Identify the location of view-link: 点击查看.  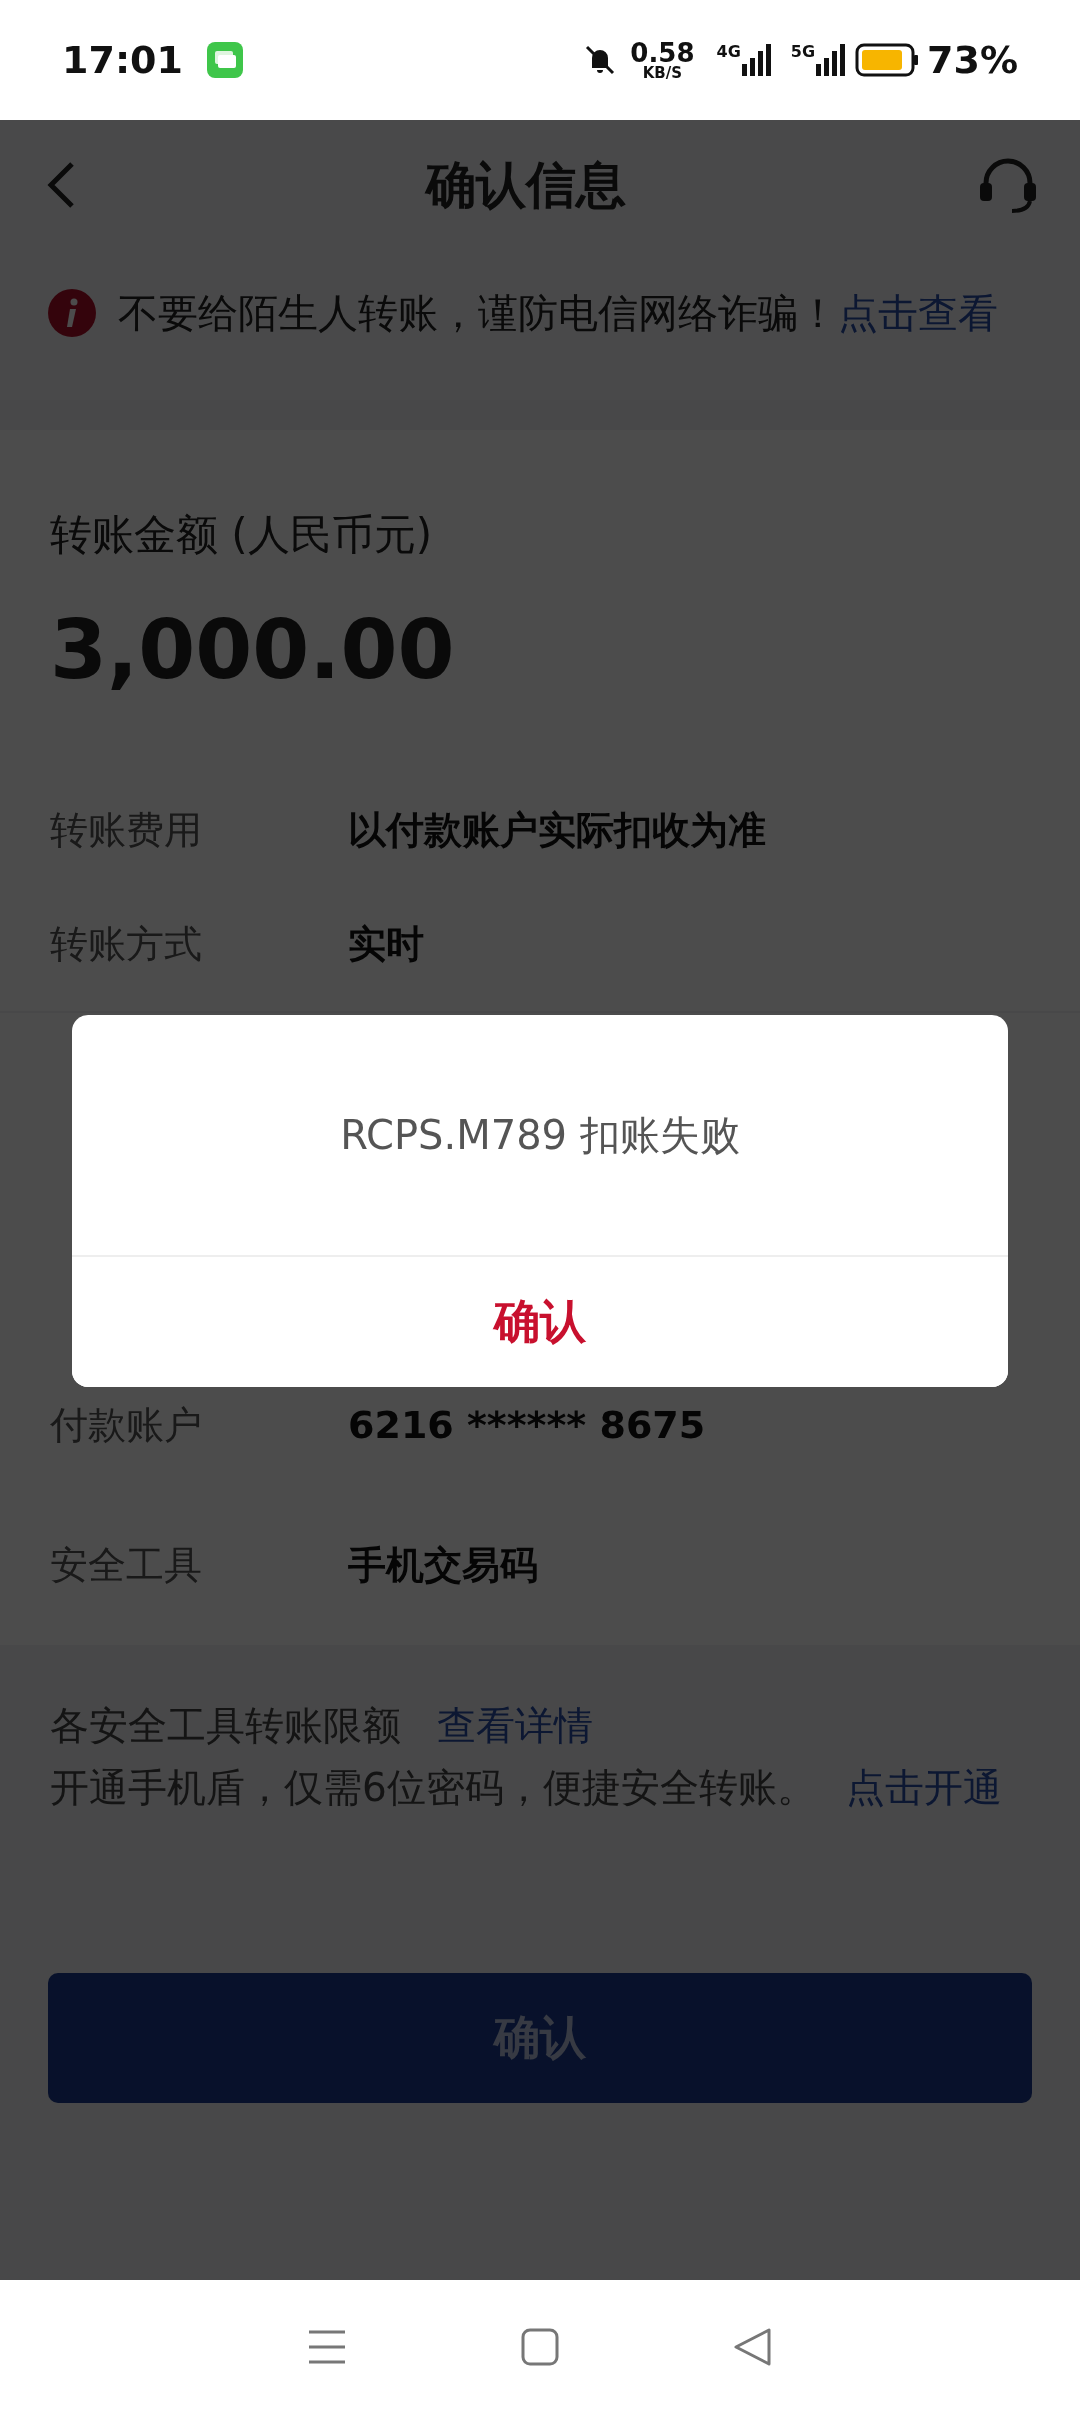
(918, 313).